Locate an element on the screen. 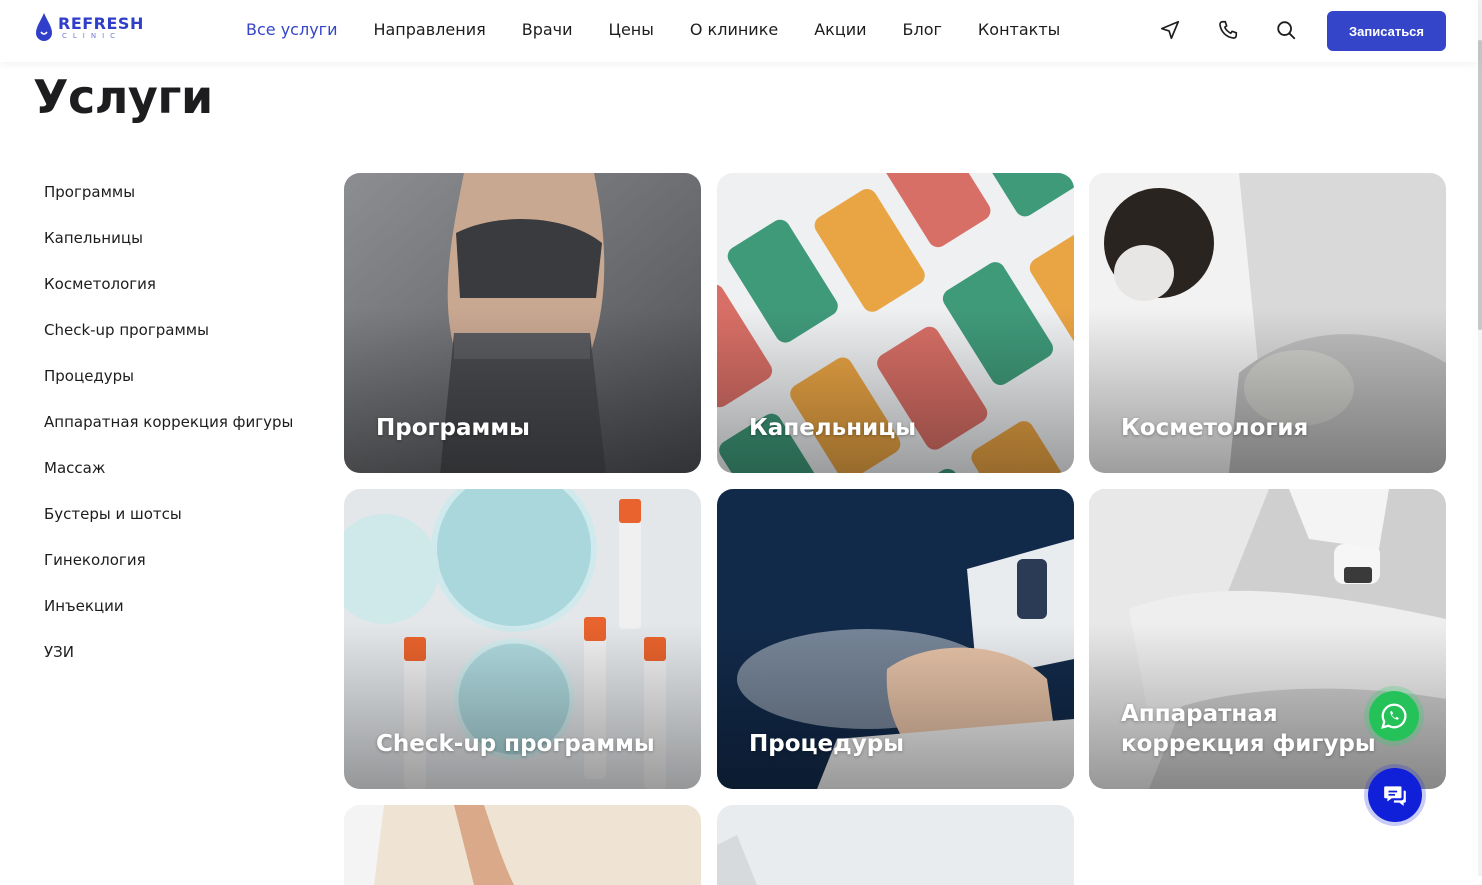 This screenshot has width=1482, height=885. service-card-cosmetology: Косметология is located at coordinates (1267, 323).